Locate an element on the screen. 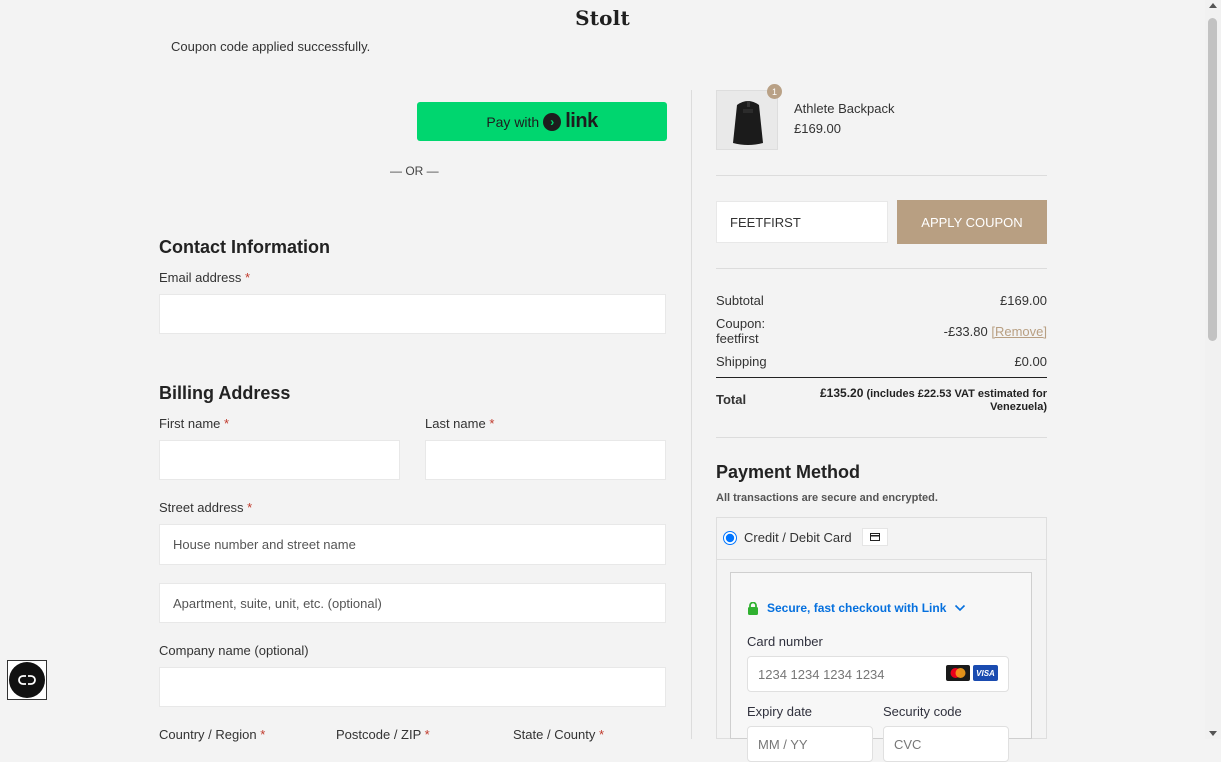 This screenshot has height=762, width=1221. first-name-field is located at coordinates (279, 460).